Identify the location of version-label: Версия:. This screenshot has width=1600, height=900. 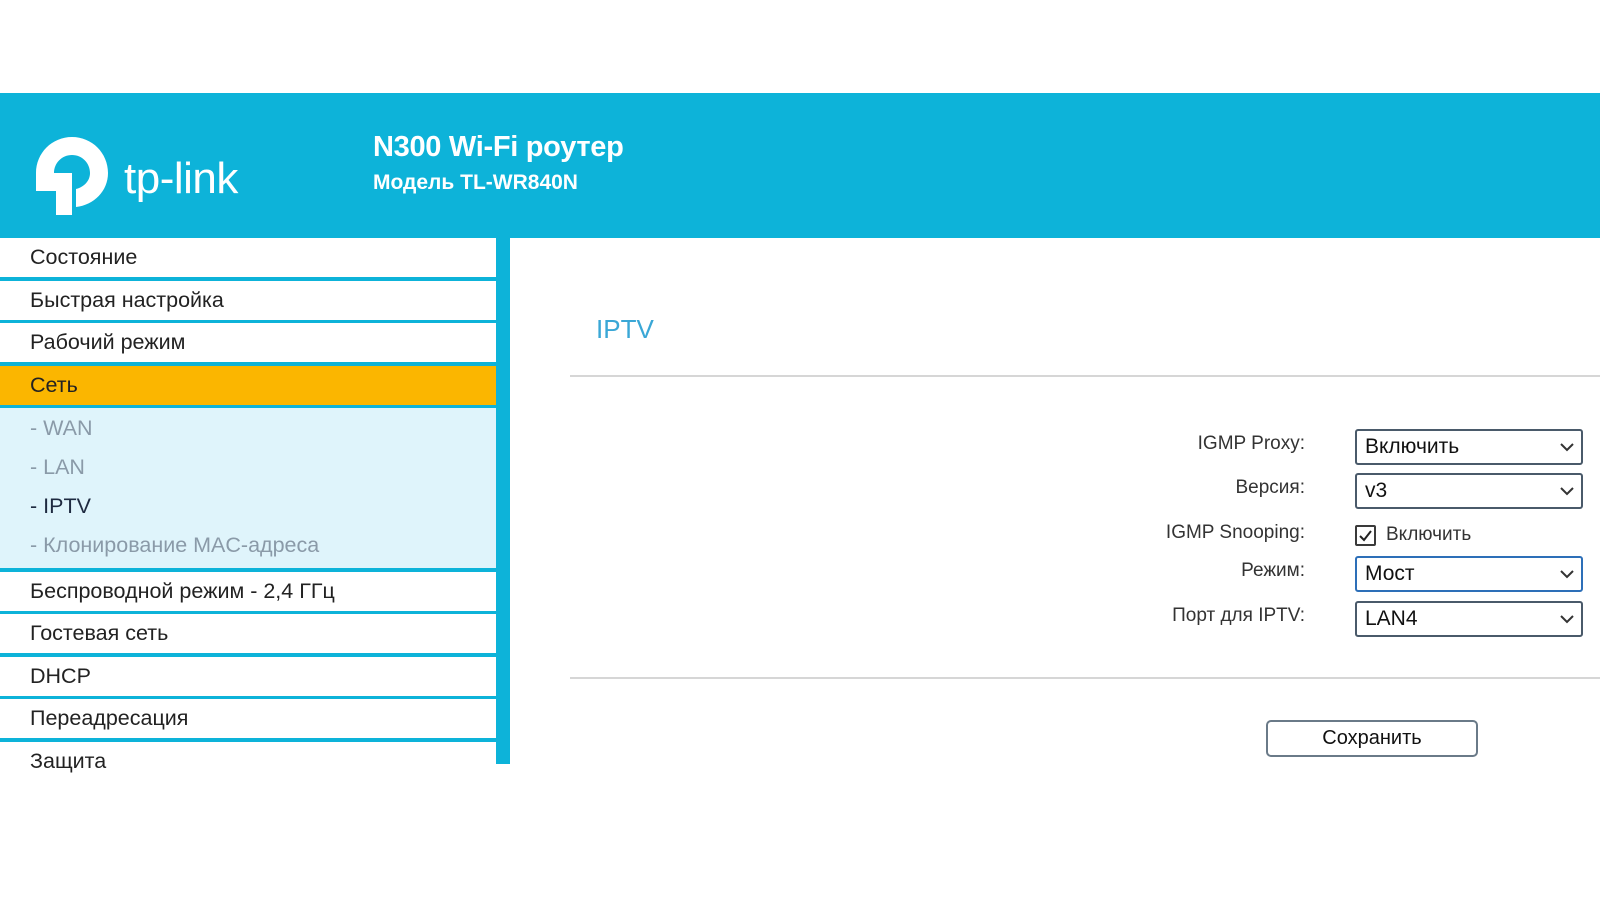
(1270, 487).